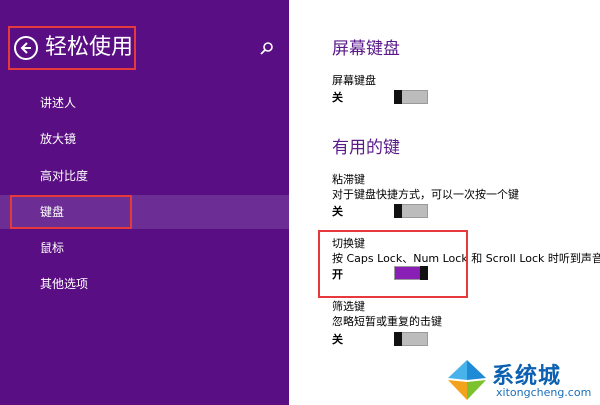 The height and width of the screenshot is (405, 600). I want to click on onscreen-keyboard-toggle, so click(411, 97).